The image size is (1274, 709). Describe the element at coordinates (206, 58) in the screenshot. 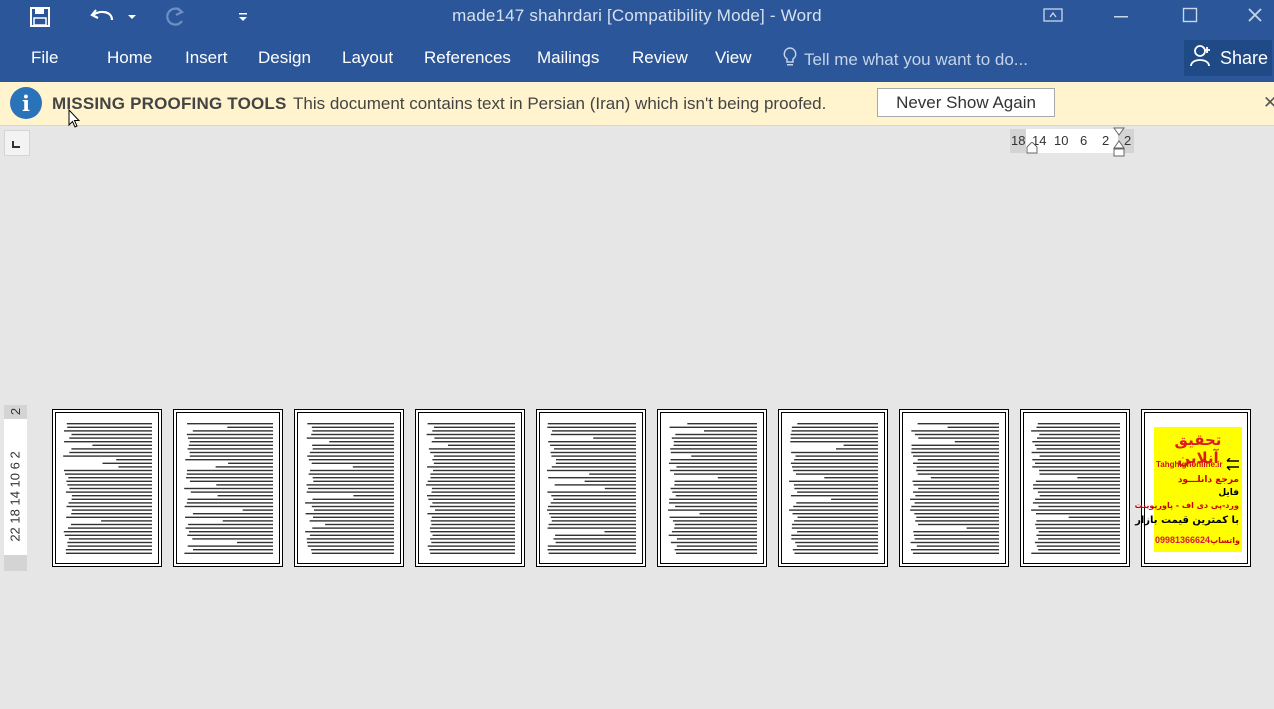

I see `tab-insert: Insert` at that location.